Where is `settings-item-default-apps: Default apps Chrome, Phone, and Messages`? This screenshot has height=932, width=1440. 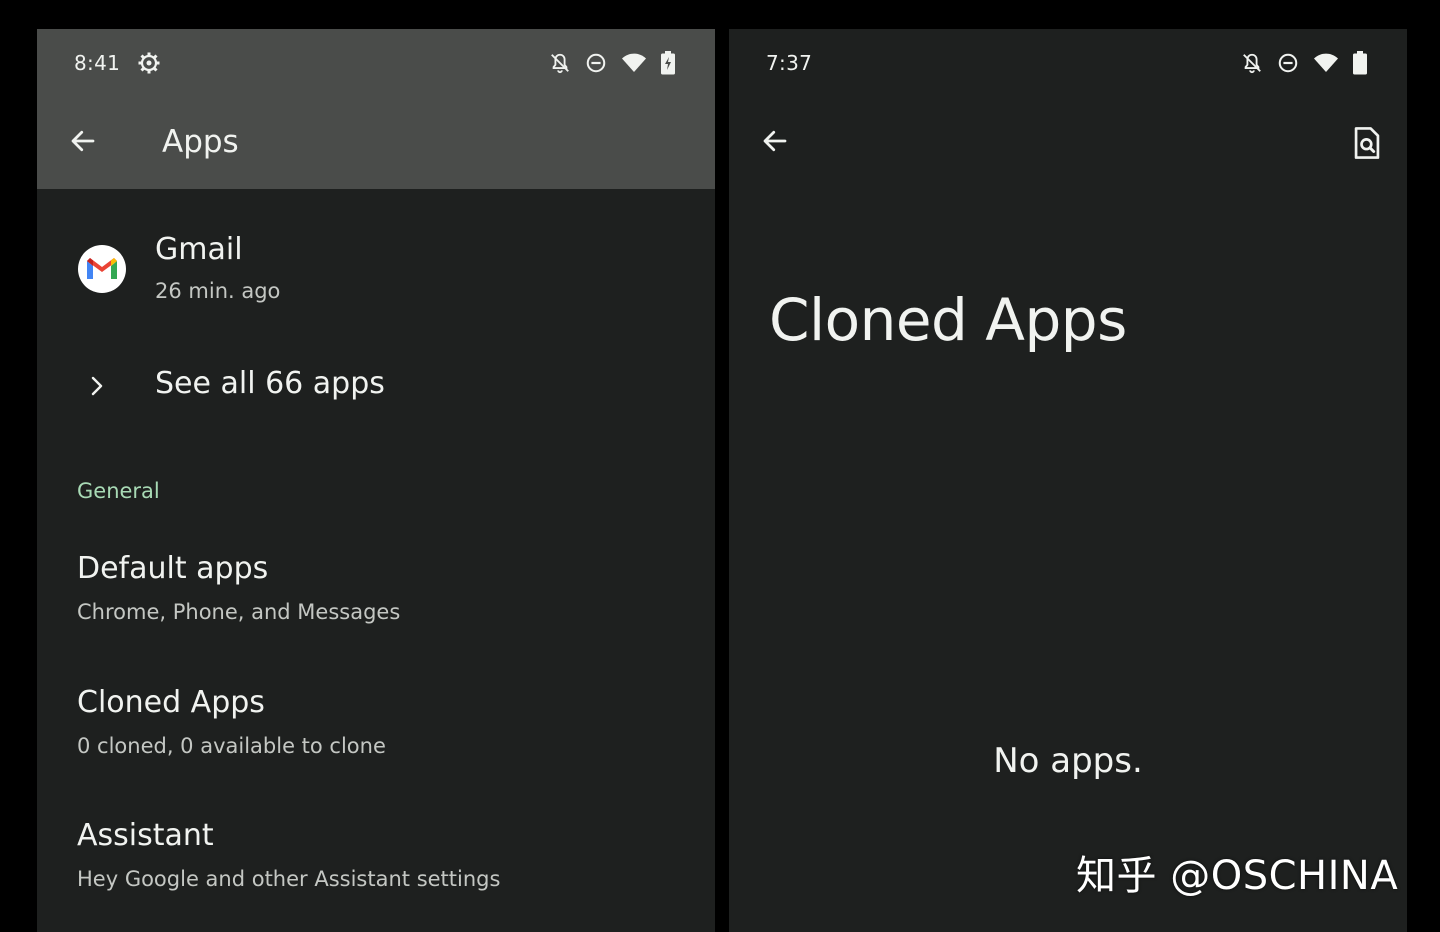 settings-item-default-apps: Default apps Chrome, Phone, and Messages is located at coordinates (376, 599).